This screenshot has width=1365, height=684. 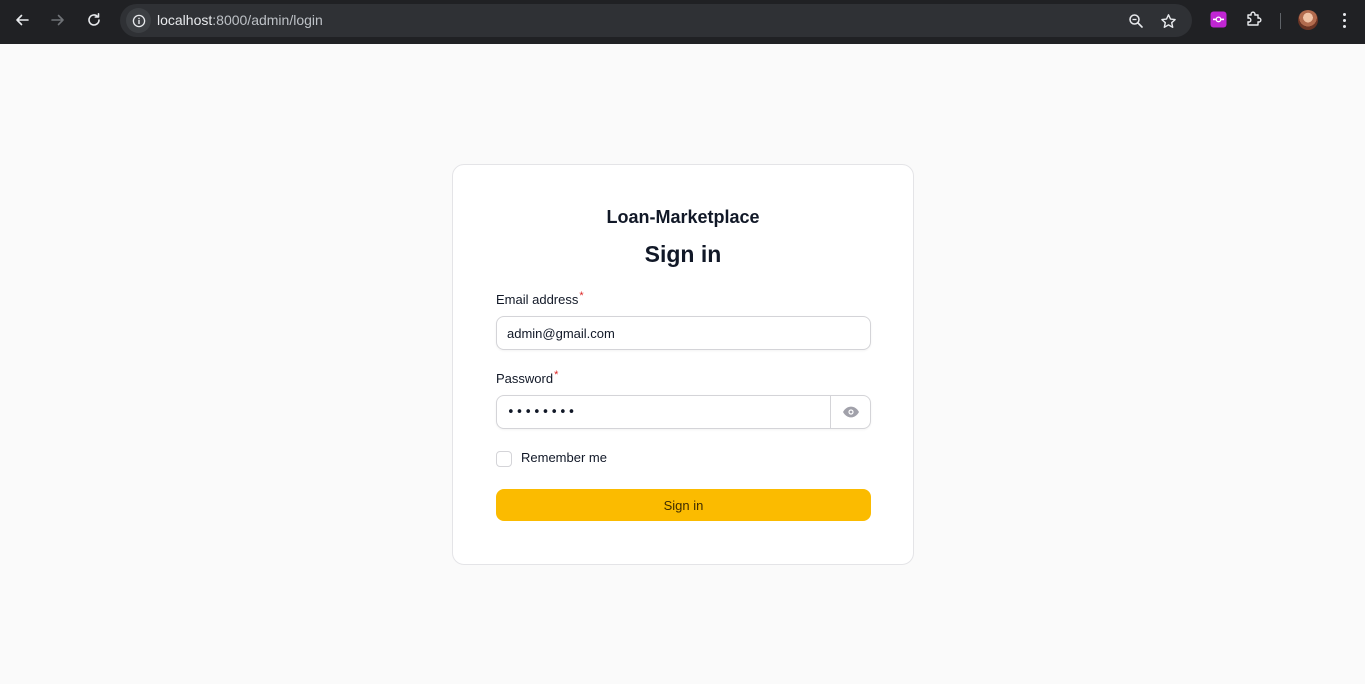 I want to click on sign-in-button: Sign in, so click(x=683, y=505).